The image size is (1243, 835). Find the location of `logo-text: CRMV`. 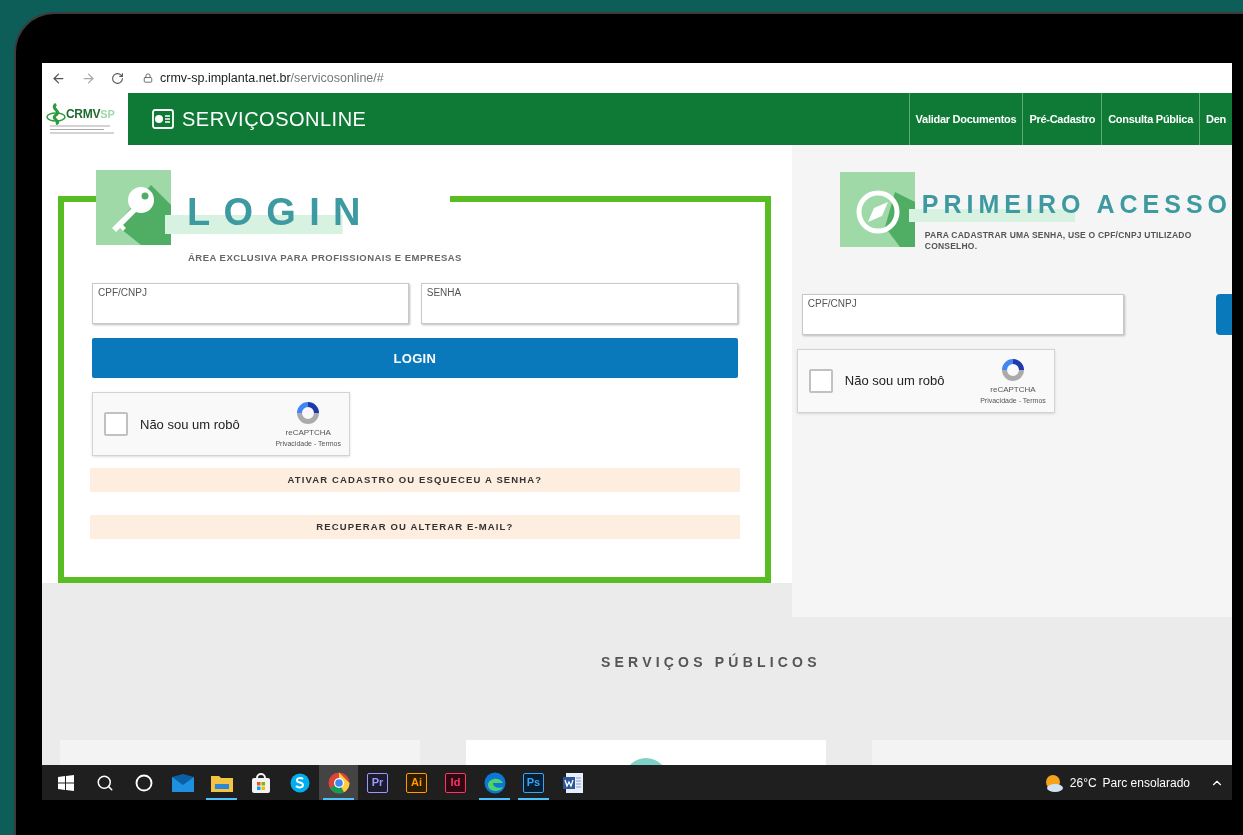

logo-text: CRMV is located at coordinates (83, 114).